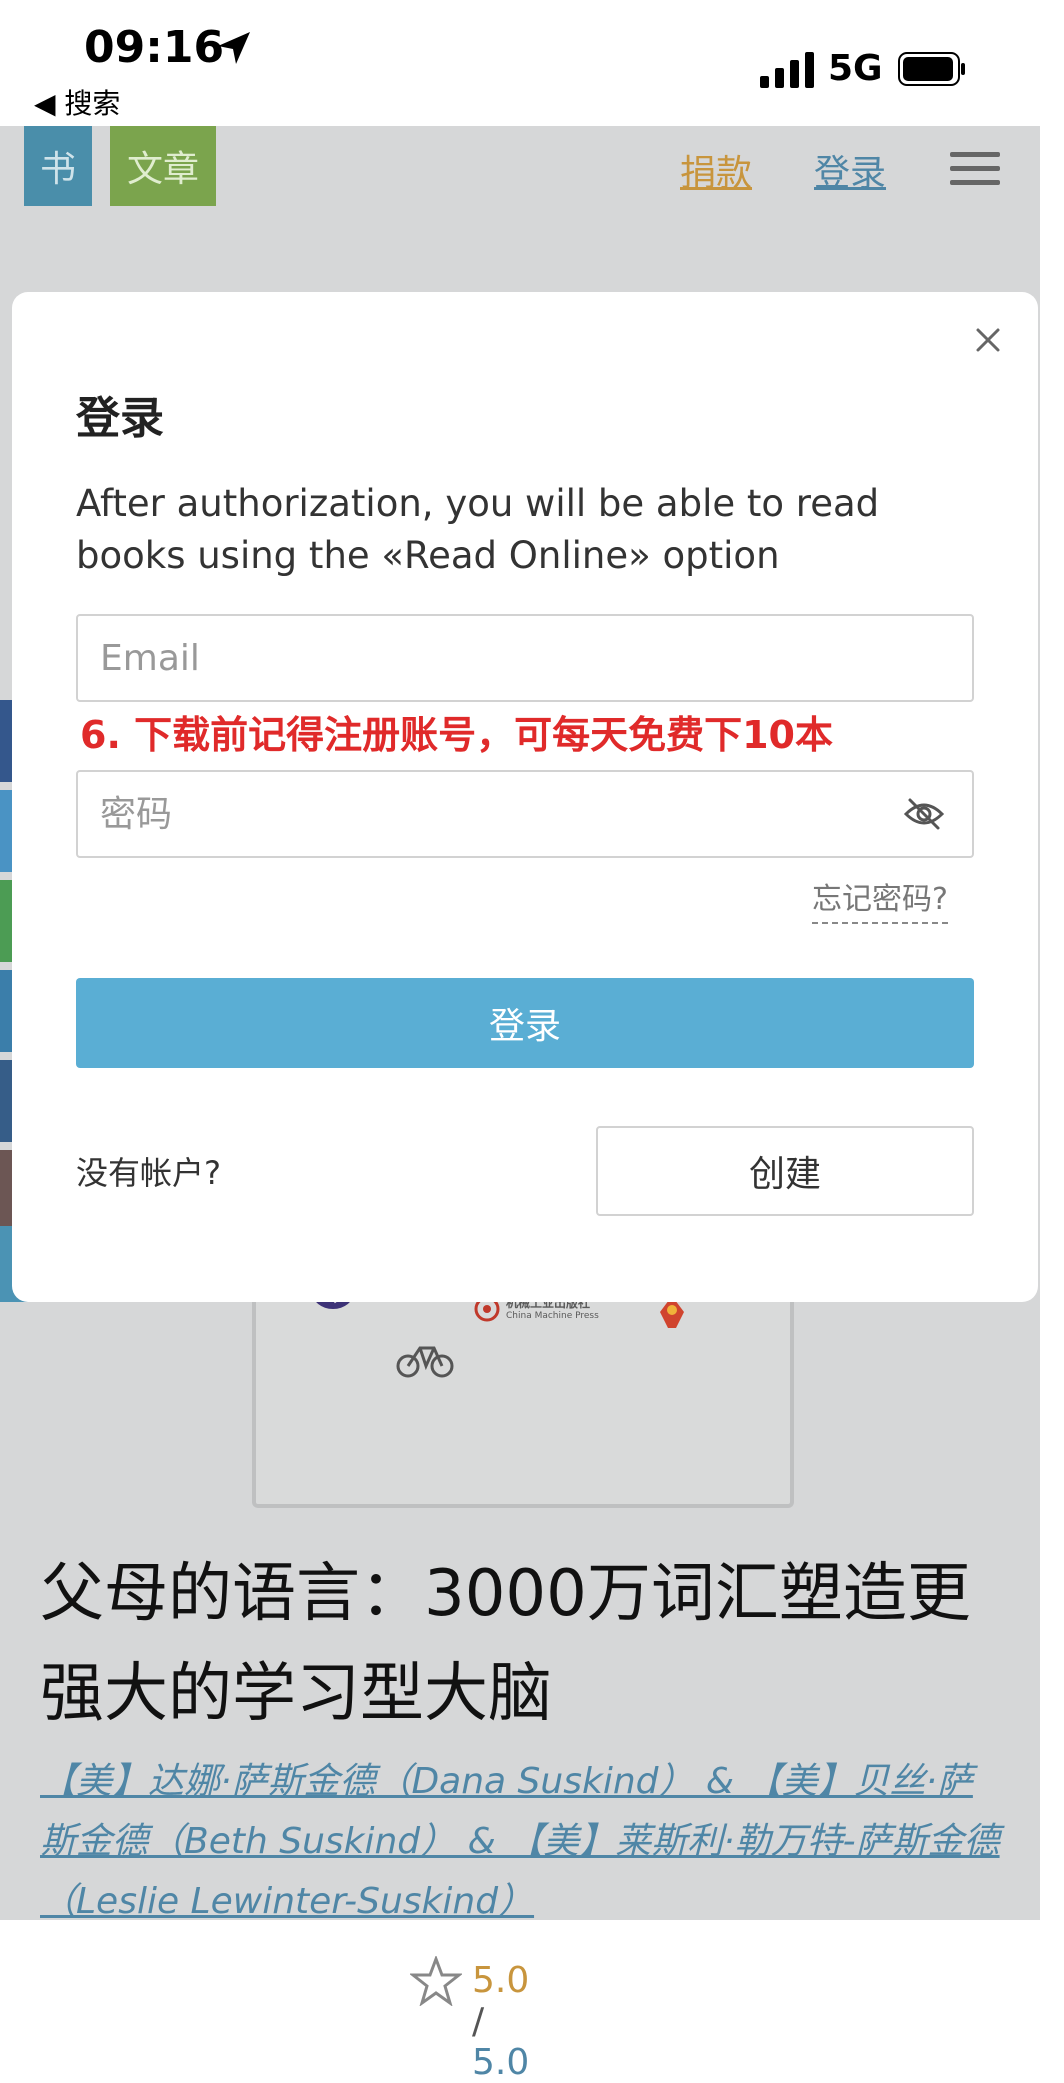  I want to click on star-icon, so click(436, 1981).